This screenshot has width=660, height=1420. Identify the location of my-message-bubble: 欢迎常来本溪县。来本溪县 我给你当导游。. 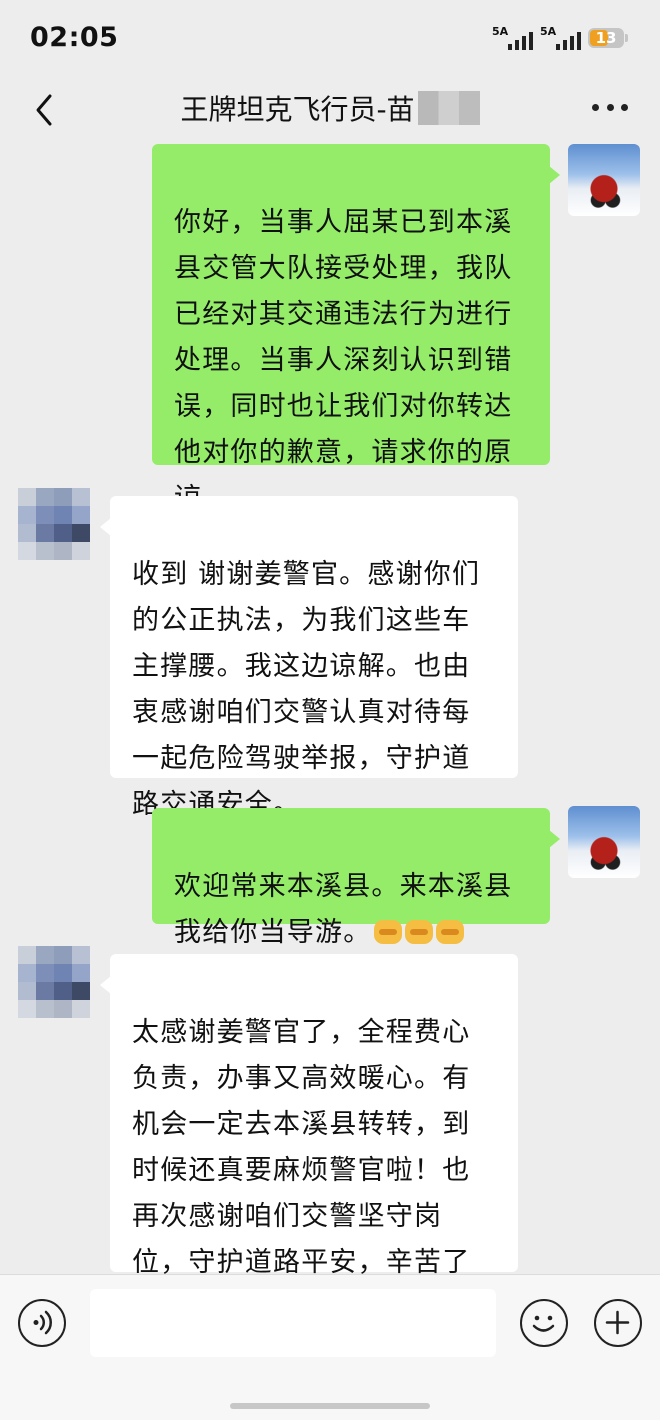
(356, 878).